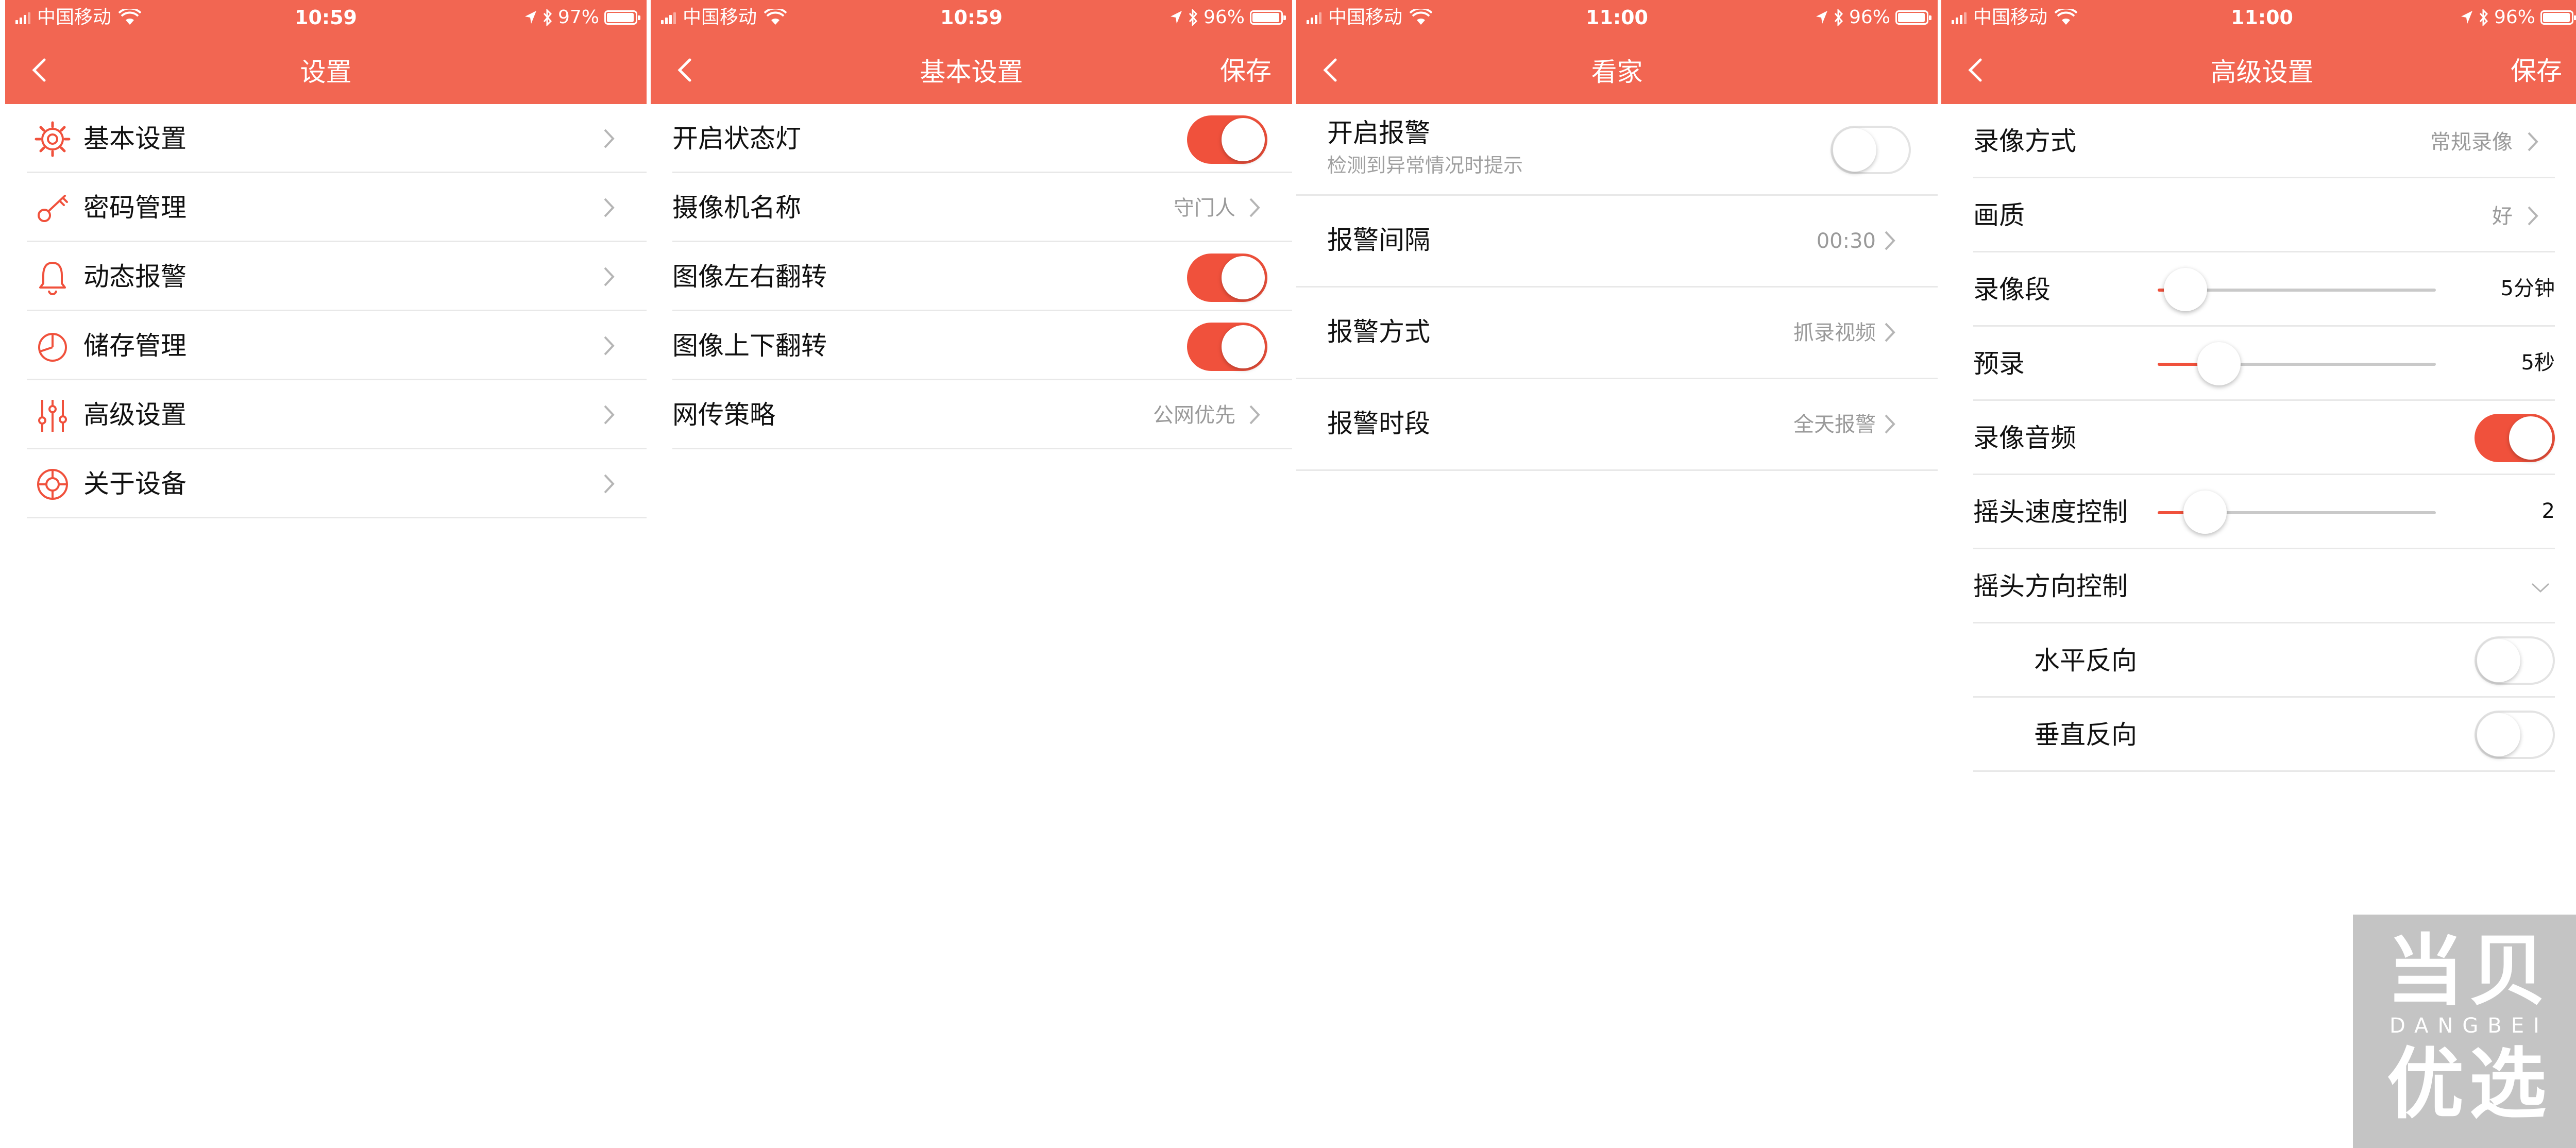 The width and height of the screenshot is (2576, 1148). Describe the element at coordinates (2548, 511) in the screenshot. I see `pan-speed-value: 2` at that location.